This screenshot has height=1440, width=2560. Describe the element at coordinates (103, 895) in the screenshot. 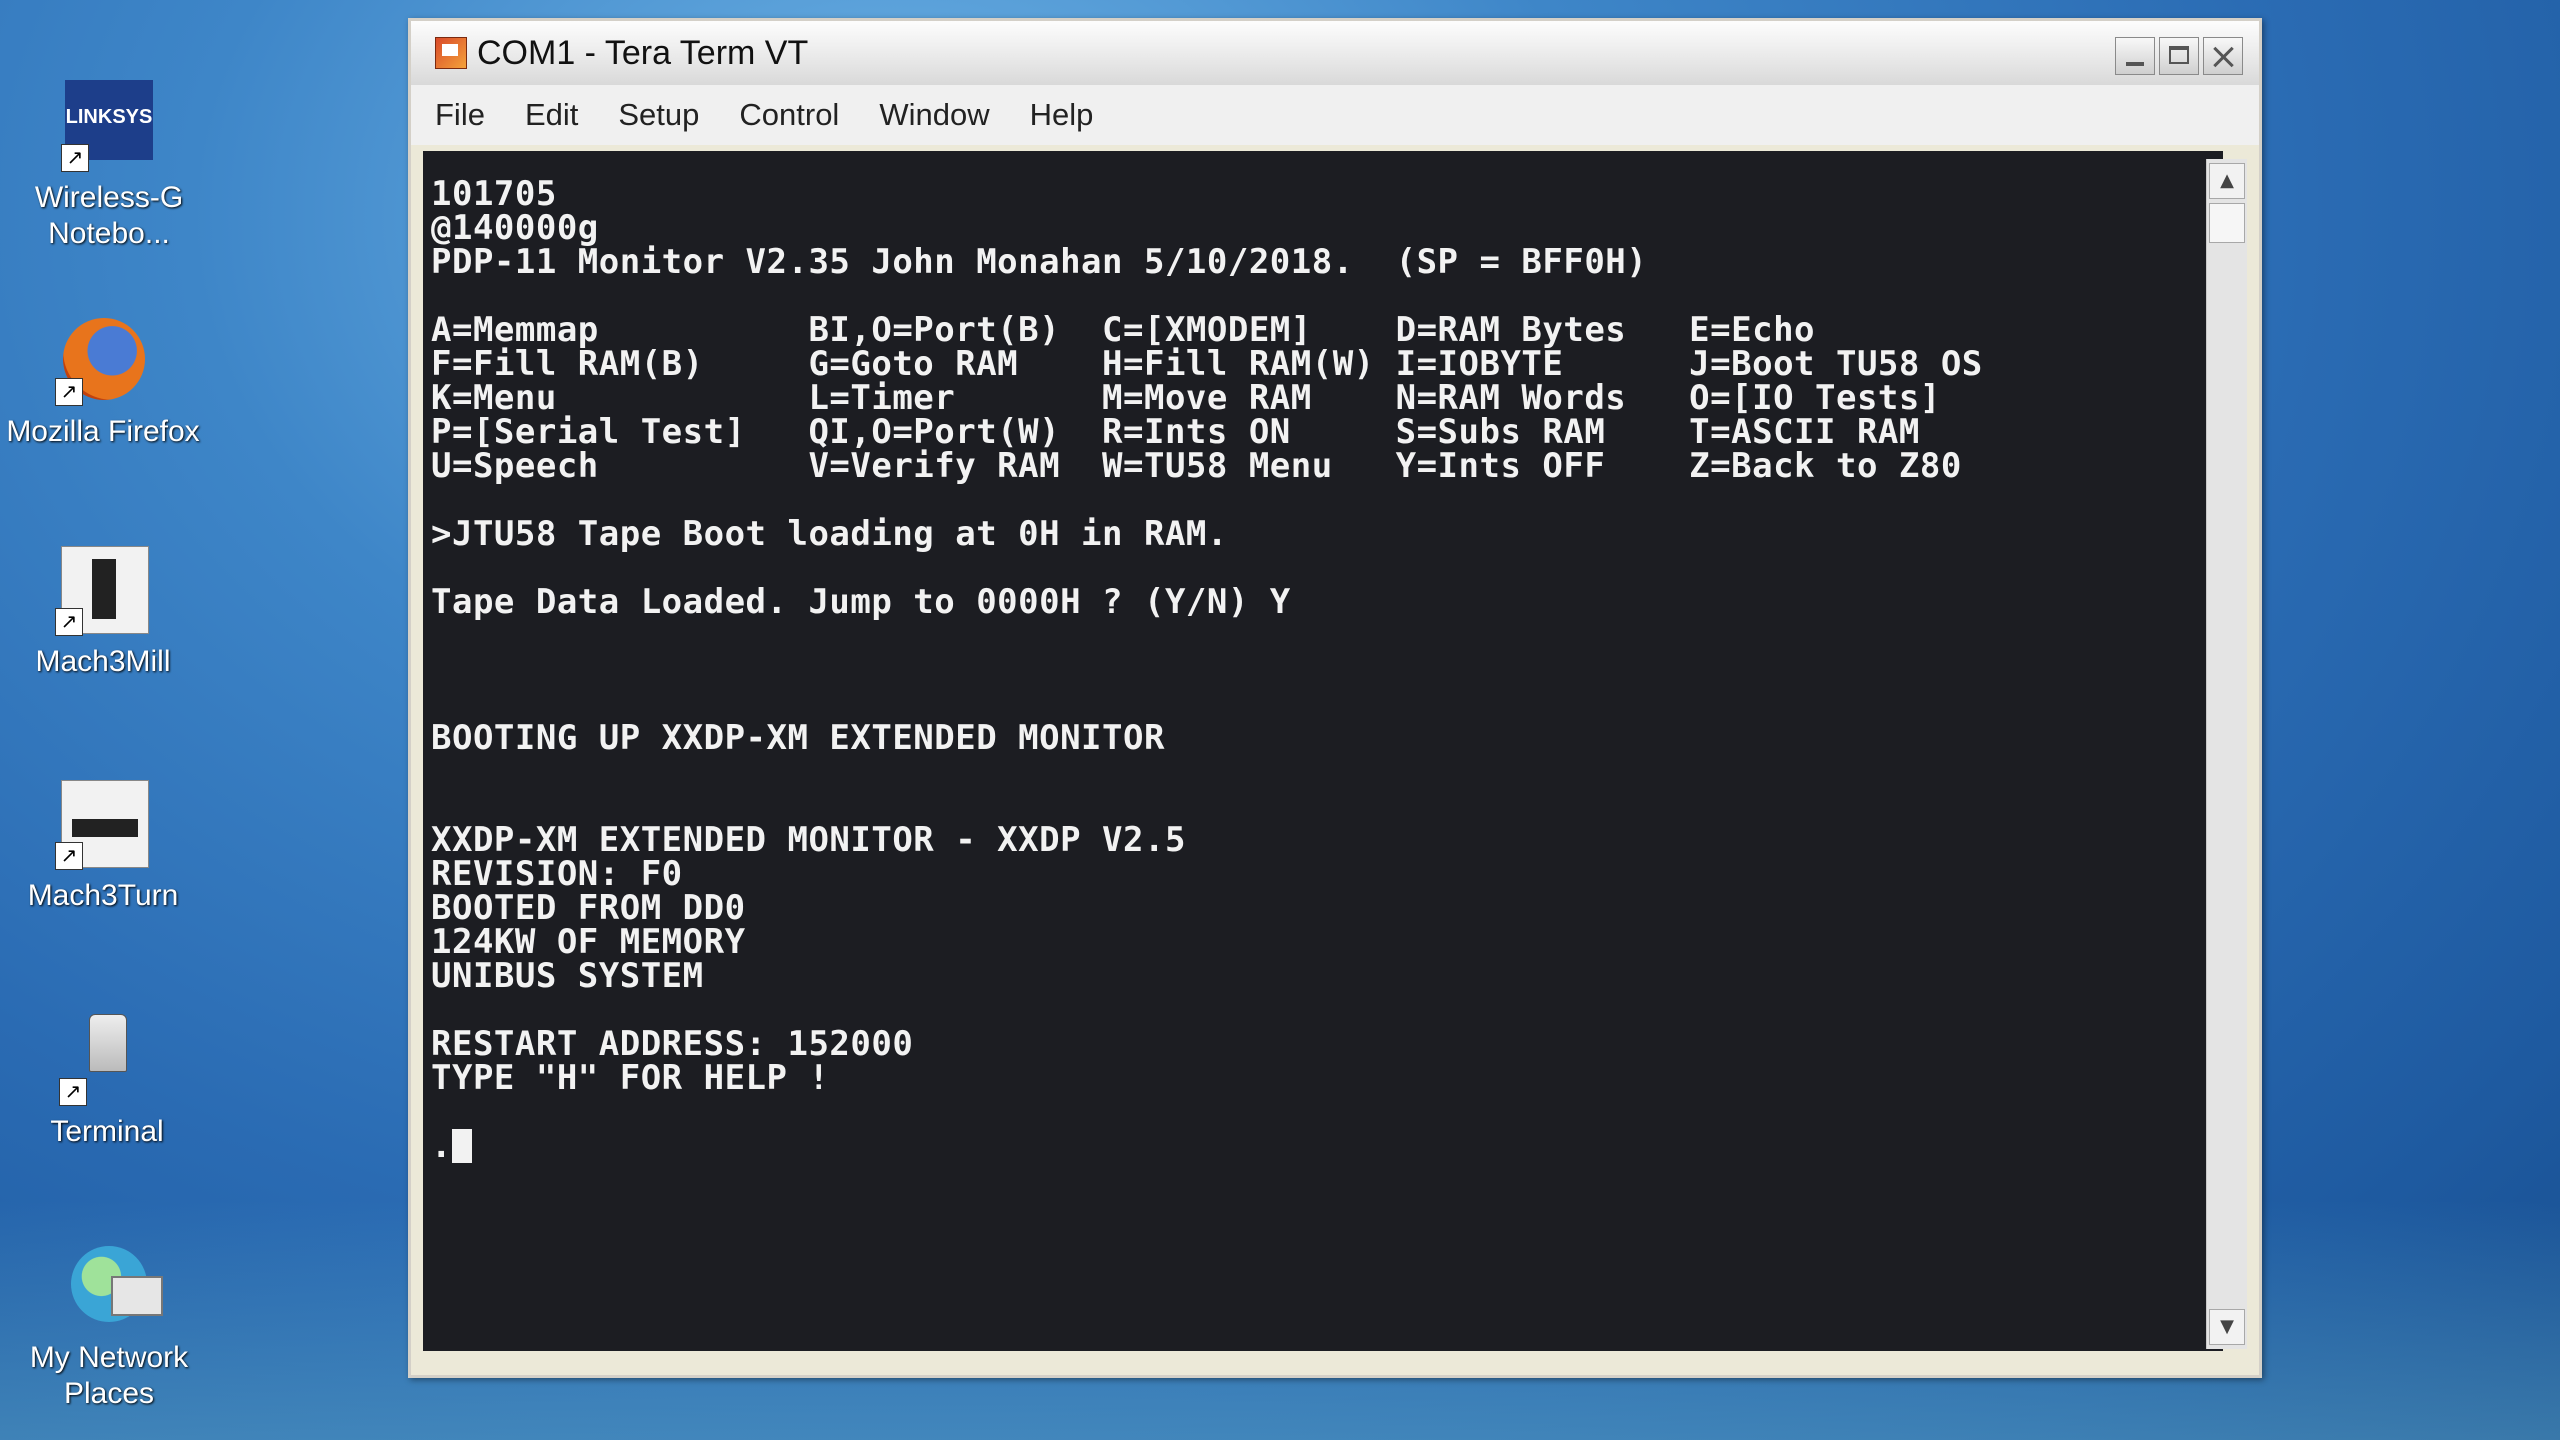

I see `desktop-icon-label: Mach3Turn` at that location.